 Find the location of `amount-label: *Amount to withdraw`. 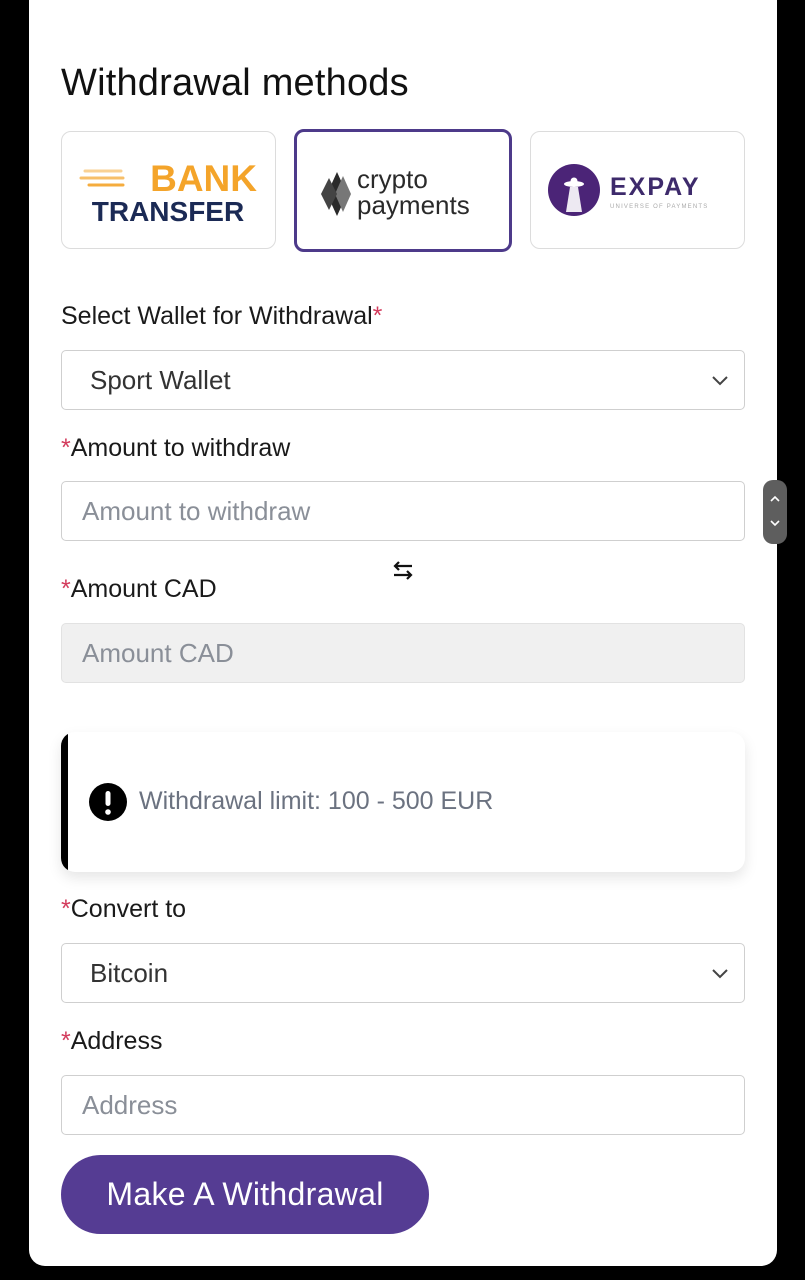

amount-label: *Amount to withdraw is located at coordinates (176, 448).